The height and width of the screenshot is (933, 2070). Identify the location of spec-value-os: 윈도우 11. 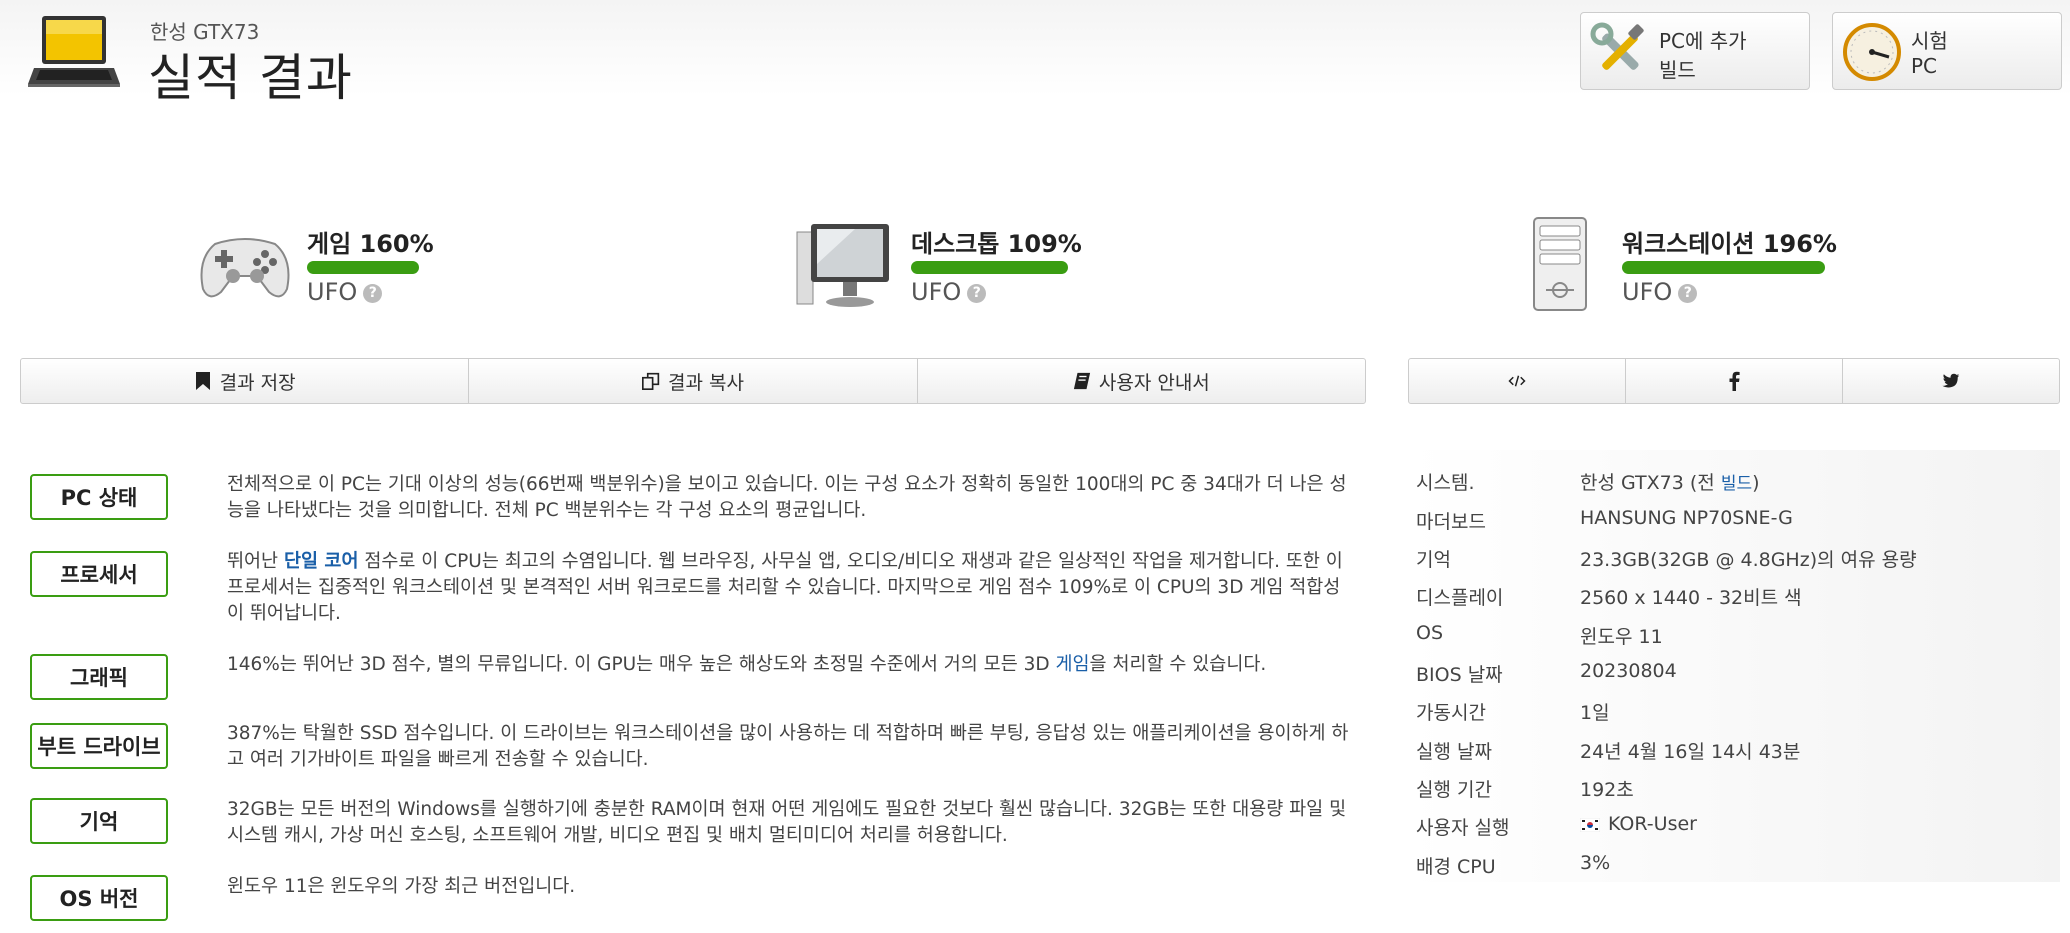
(1621, 637).